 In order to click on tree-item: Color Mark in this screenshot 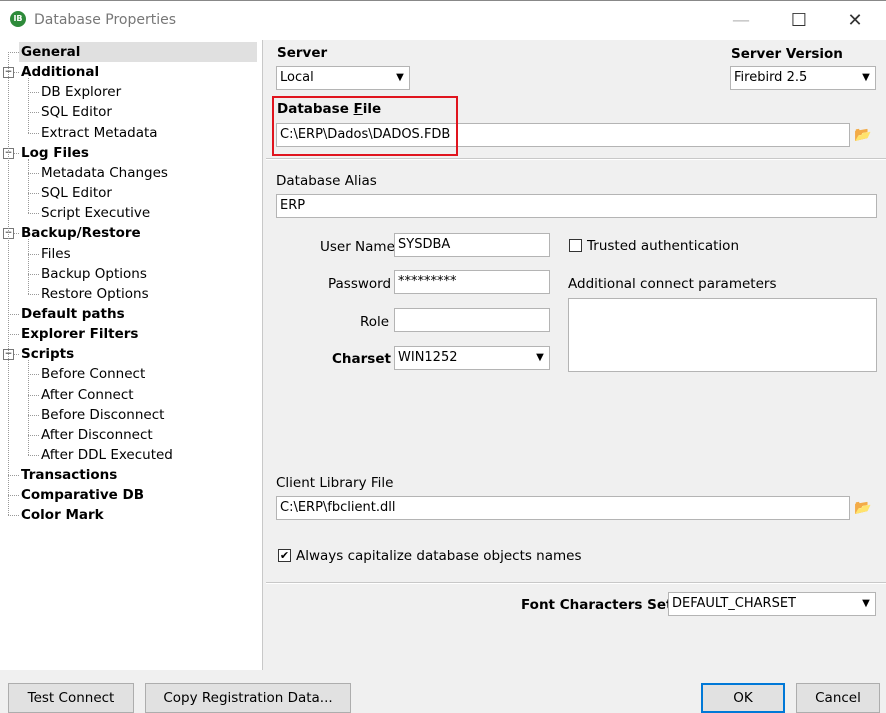, I will do `click(62, 515)`.